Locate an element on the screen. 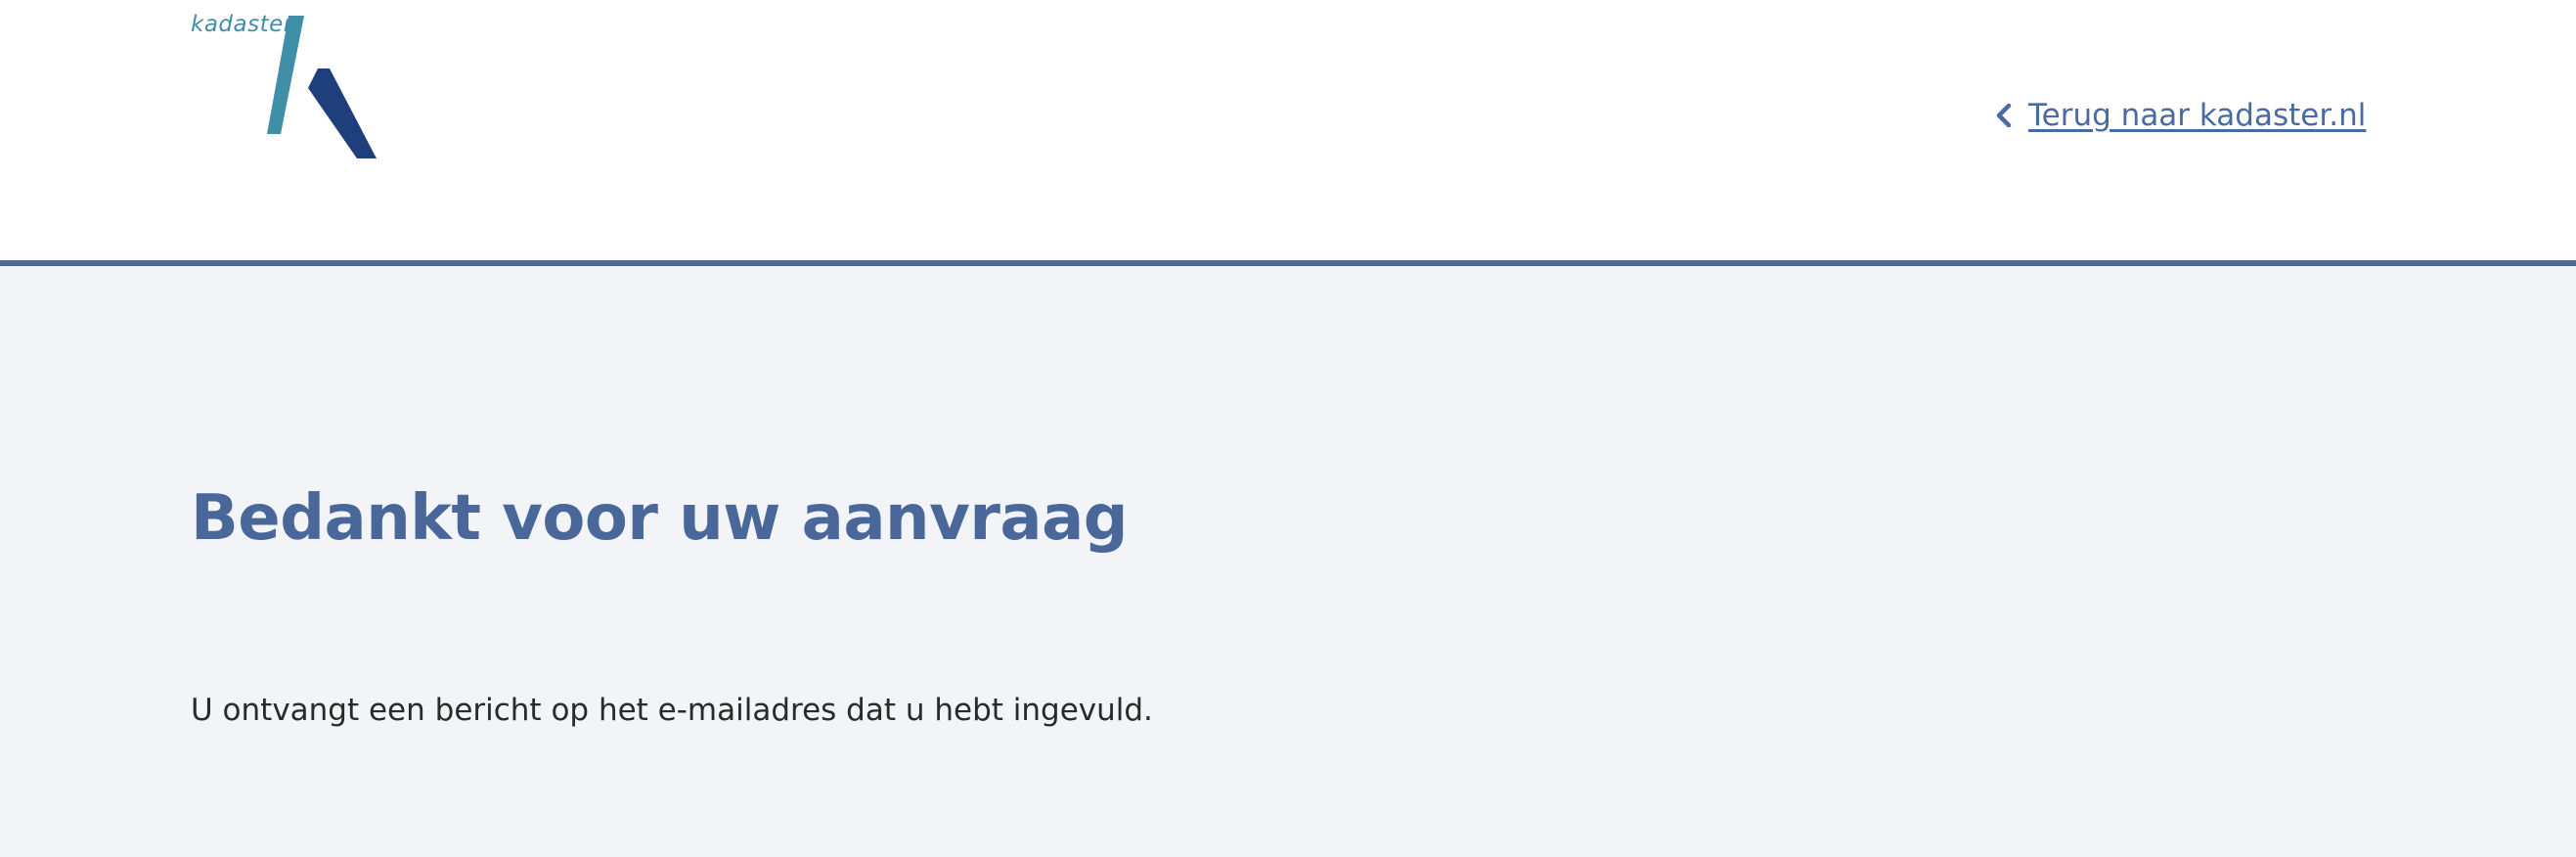 The height and width of the screenshot is (857, 2576). page-title: Bedankt voor uw aanvraag is located at coordinates (660, 518).